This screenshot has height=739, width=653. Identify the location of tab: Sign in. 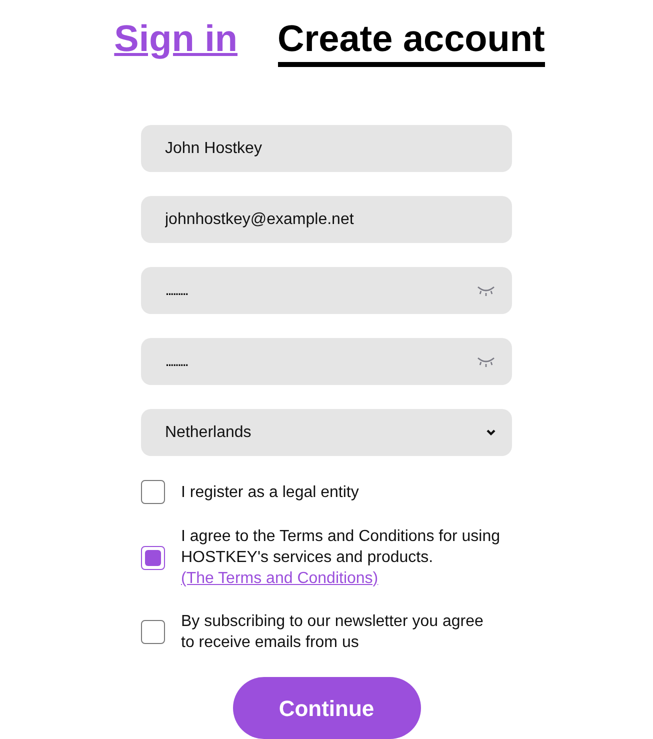
(176, 41).